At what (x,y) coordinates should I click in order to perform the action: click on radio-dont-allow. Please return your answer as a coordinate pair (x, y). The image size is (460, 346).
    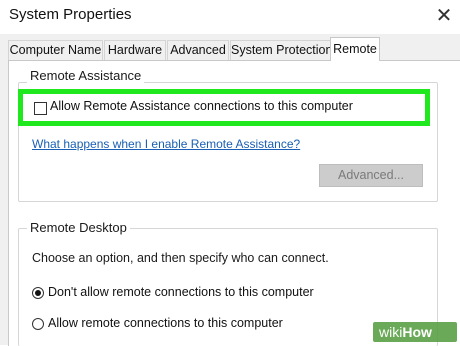
    Looking at the image, I should click on (38, 293).